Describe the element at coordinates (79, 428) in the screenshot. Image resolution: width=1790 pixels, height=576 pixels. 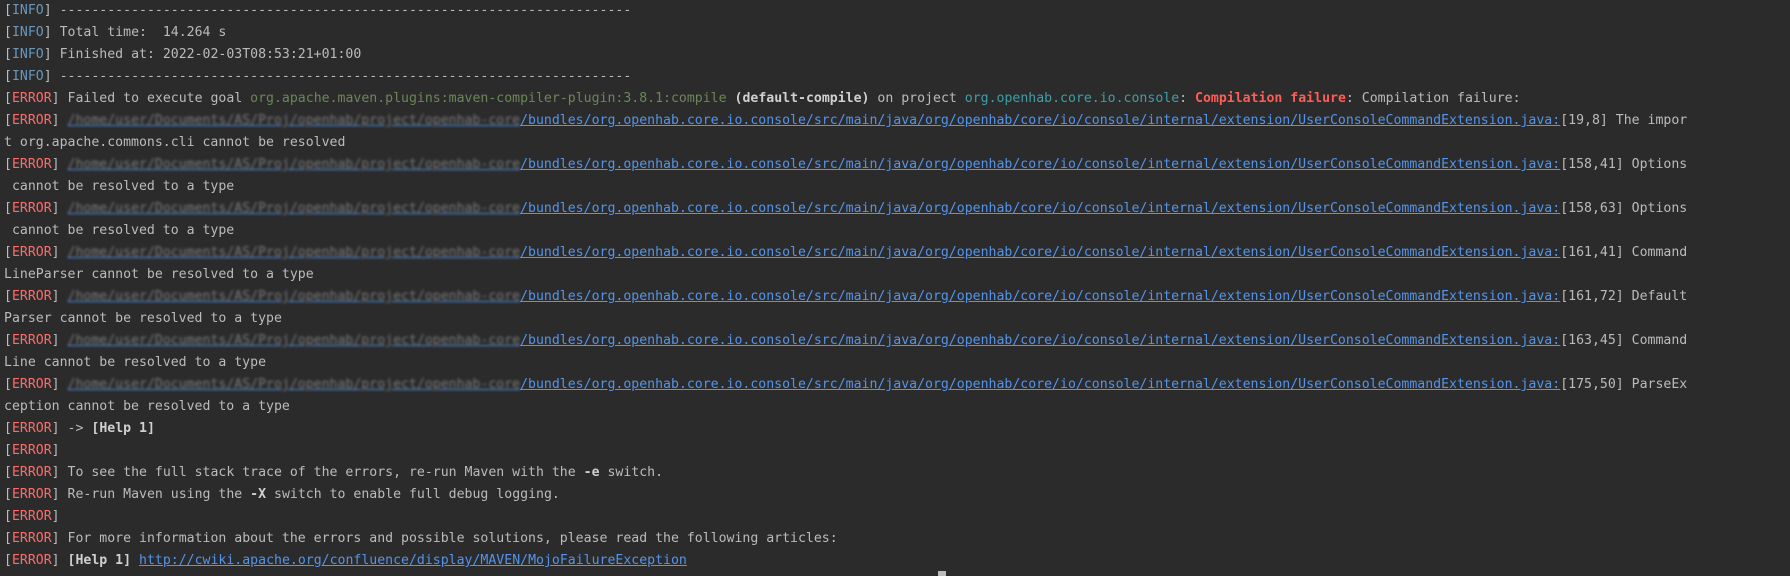
I see `log-line-help-ref: [ERROR] -> [Help 1]` at that location.